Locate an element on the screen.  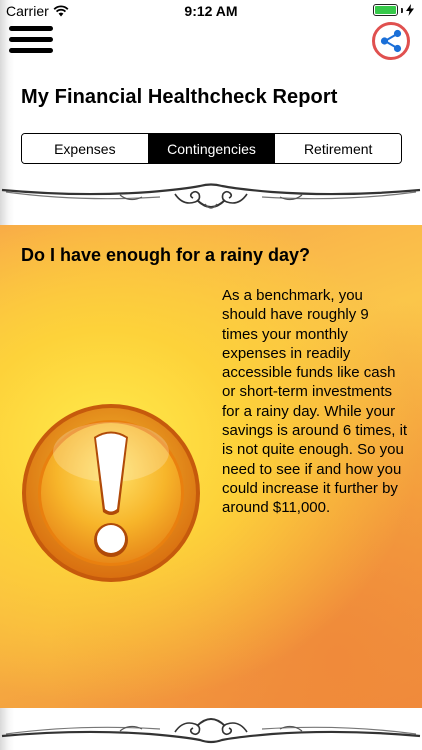
share-button is located at coordinates (391, 41).